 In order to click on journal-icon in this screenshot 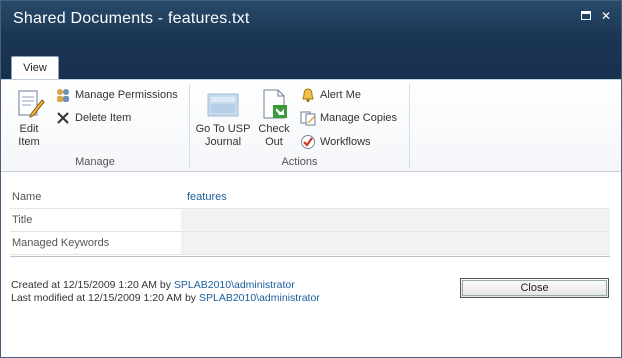, I will do `click(223, 105)`.